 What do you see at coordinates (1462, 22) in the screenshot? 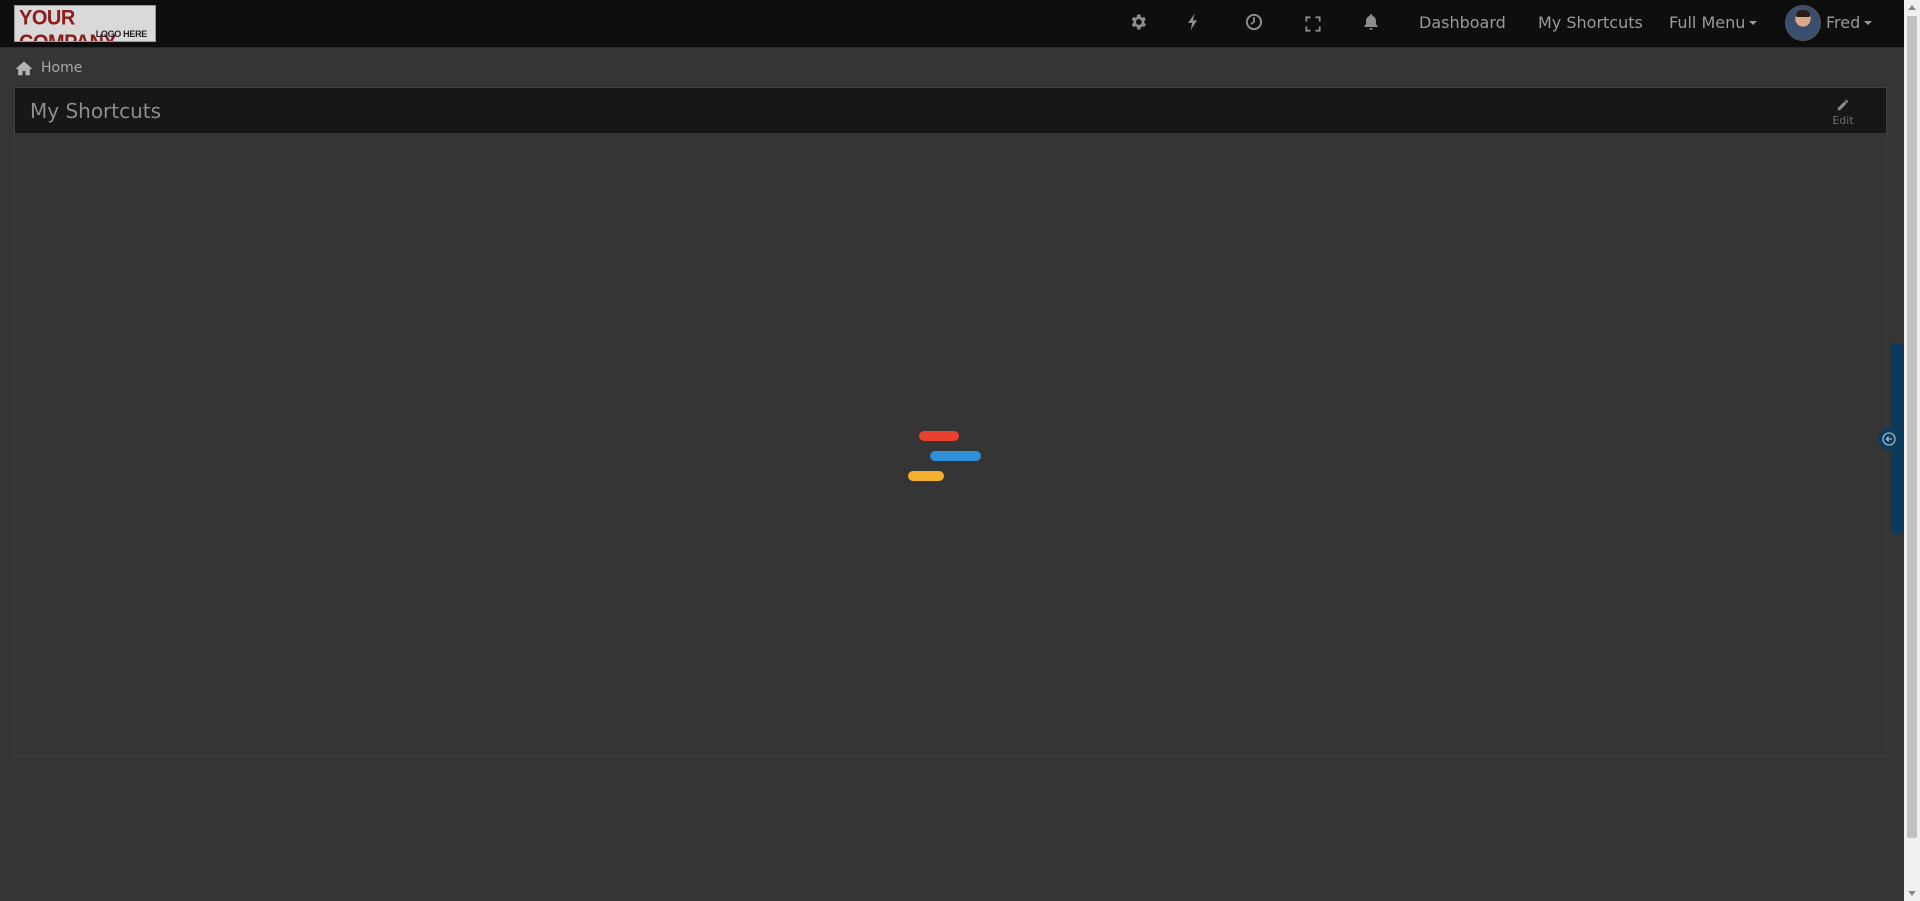
I see `nav-dashboard-link: Dashboard` at bounding box center [1462, 22].